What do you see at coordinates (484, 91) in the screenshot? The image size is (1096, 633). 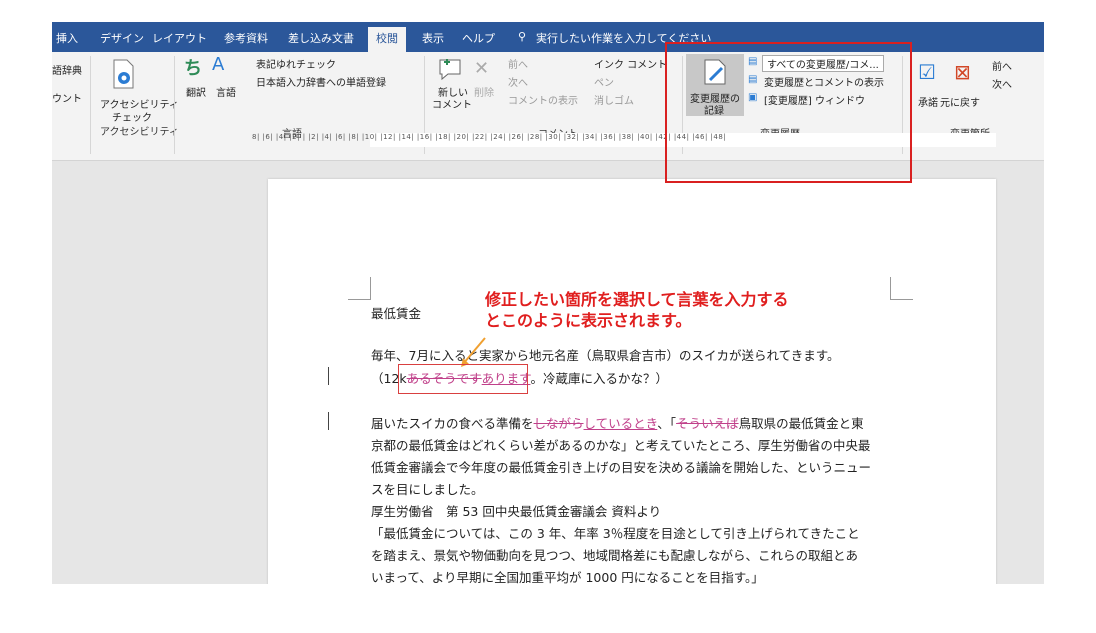 I see `delete-comment-button: 削除` at bounding box center [484, 91].